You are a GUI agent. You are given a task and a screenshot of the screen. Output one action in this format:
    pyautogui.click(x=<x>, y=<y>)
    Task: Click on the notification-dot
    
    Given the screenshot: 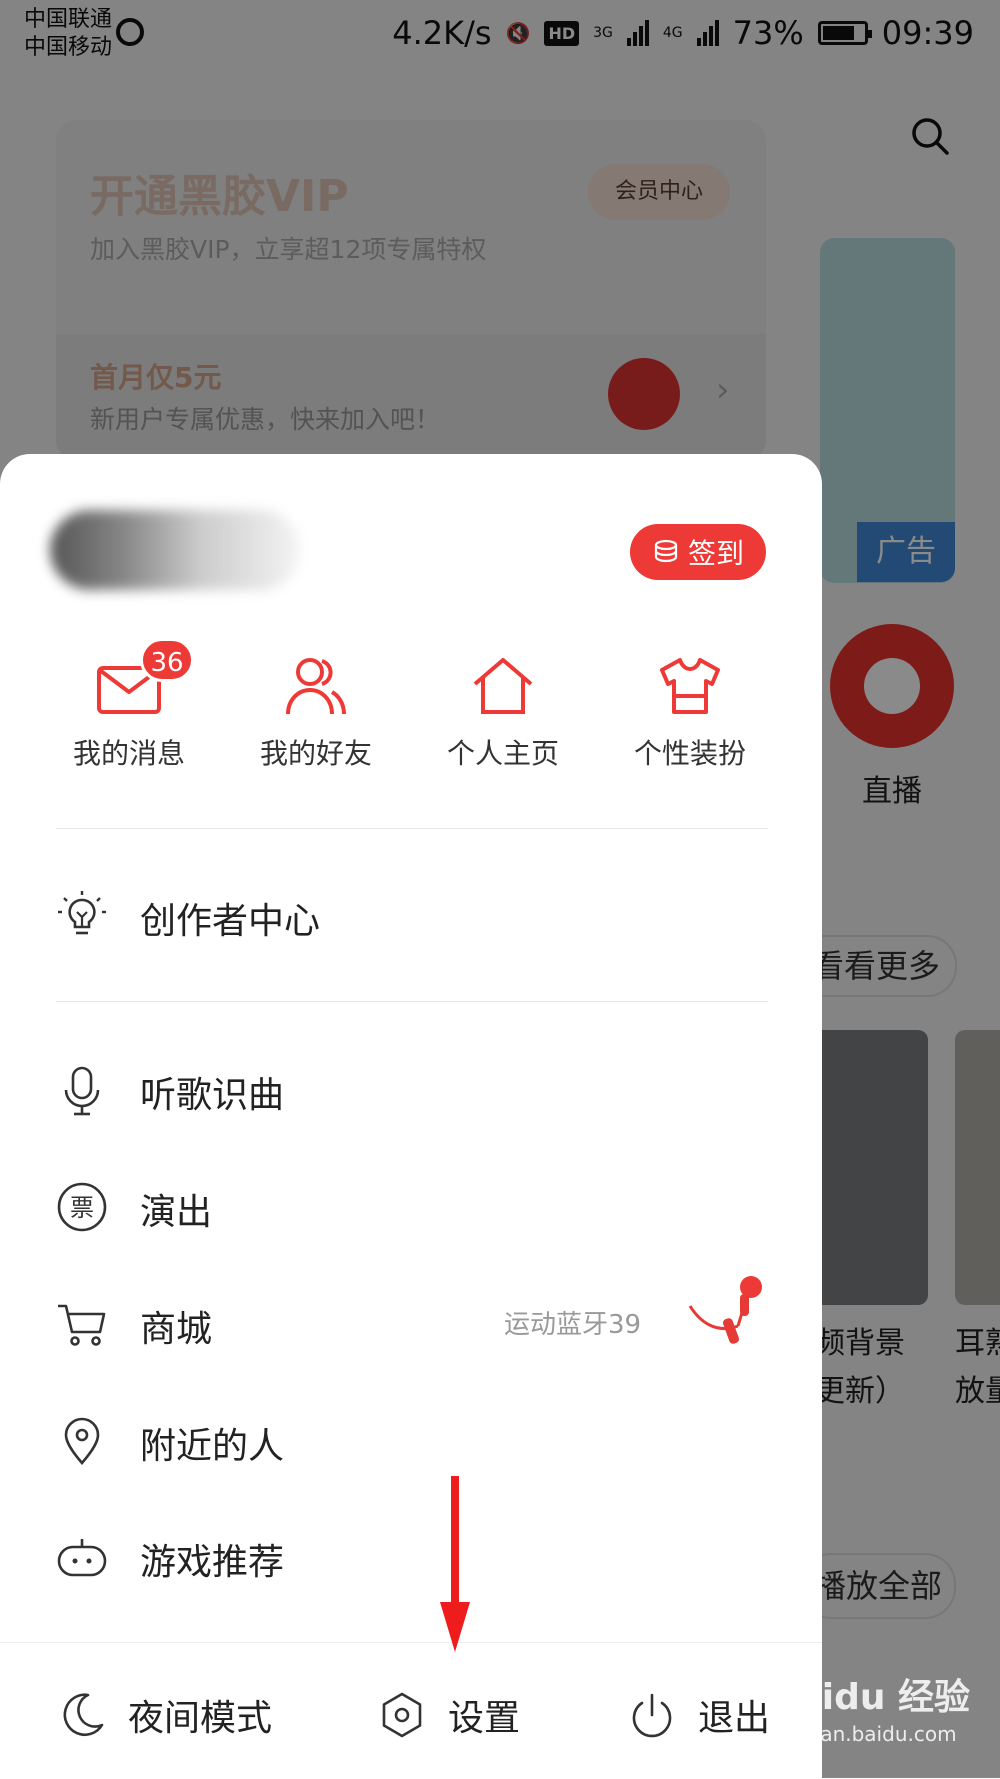 What is the action you would take?
    pyautogui.click(x=751, y=1287)
    